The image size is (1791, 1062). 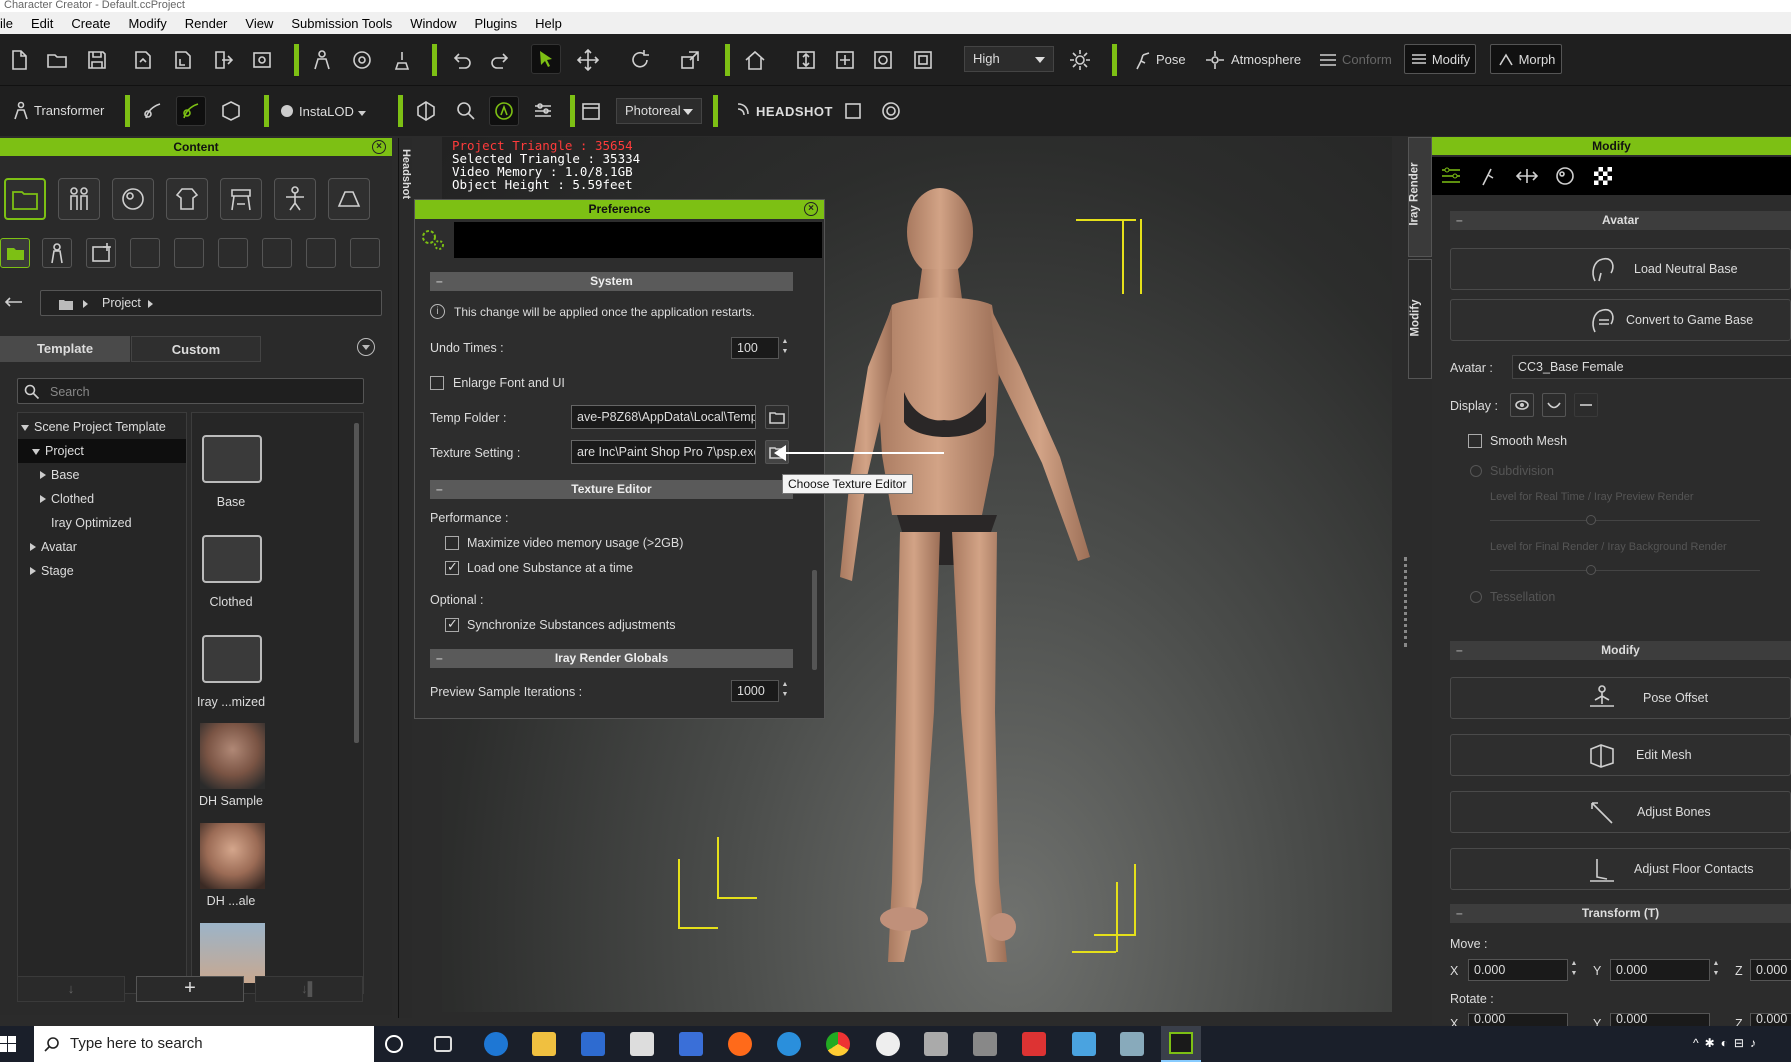 I want to click on import-icon, so click(x=143, y=60).